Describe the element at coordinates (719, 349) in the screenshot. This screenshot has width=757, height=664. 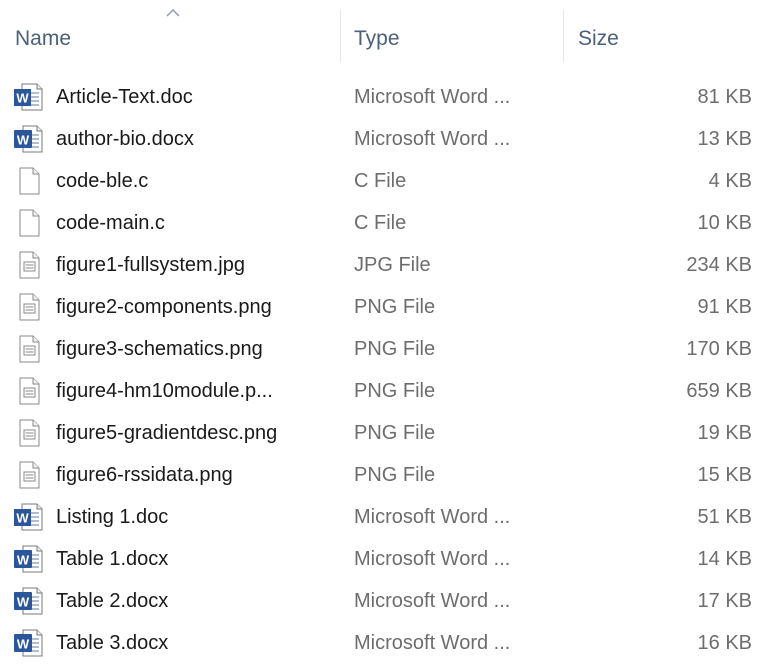
I see `file-size: 170 KB` at that location.